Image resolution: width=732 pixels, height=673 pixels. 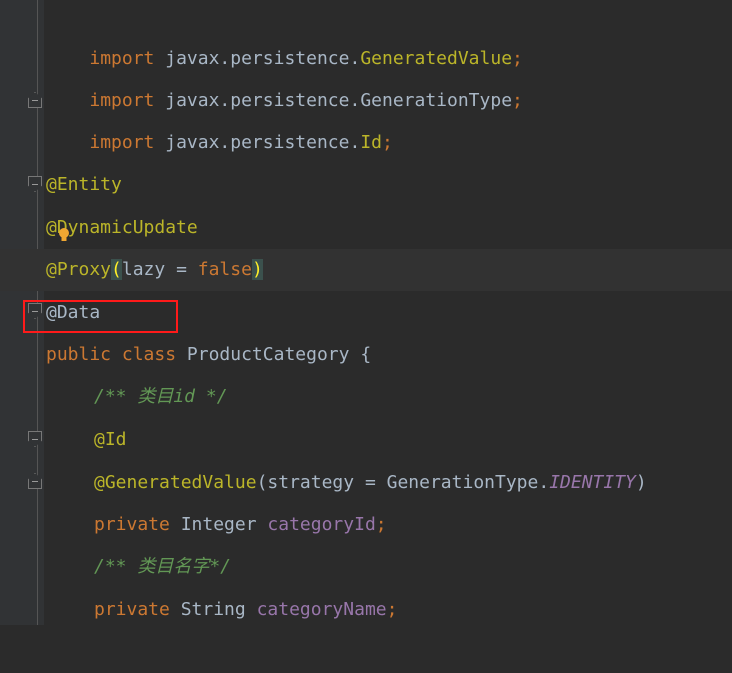 I want to click on code-line: @DynamicUpdate, so click(x=366, y=228).